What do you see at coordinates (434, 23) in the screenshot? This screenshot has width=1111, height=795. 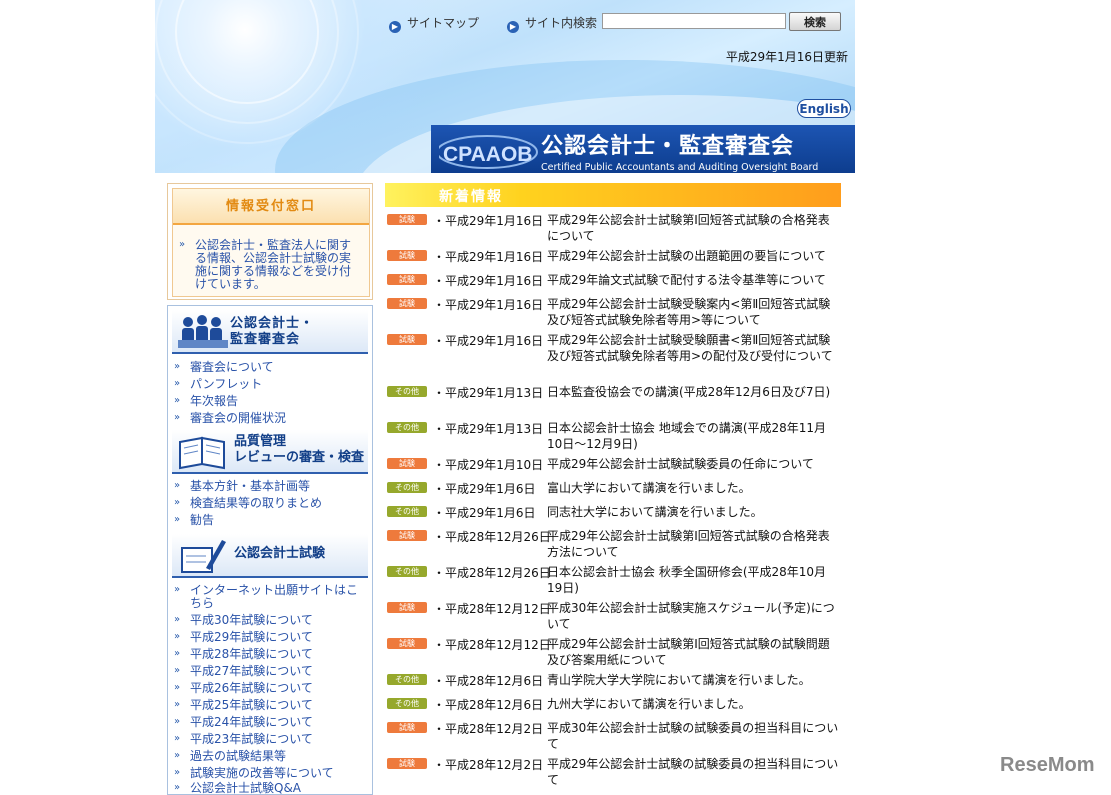 I see `sitemap-link: ▶ サイトマップ` at bounding box center [434, 23].